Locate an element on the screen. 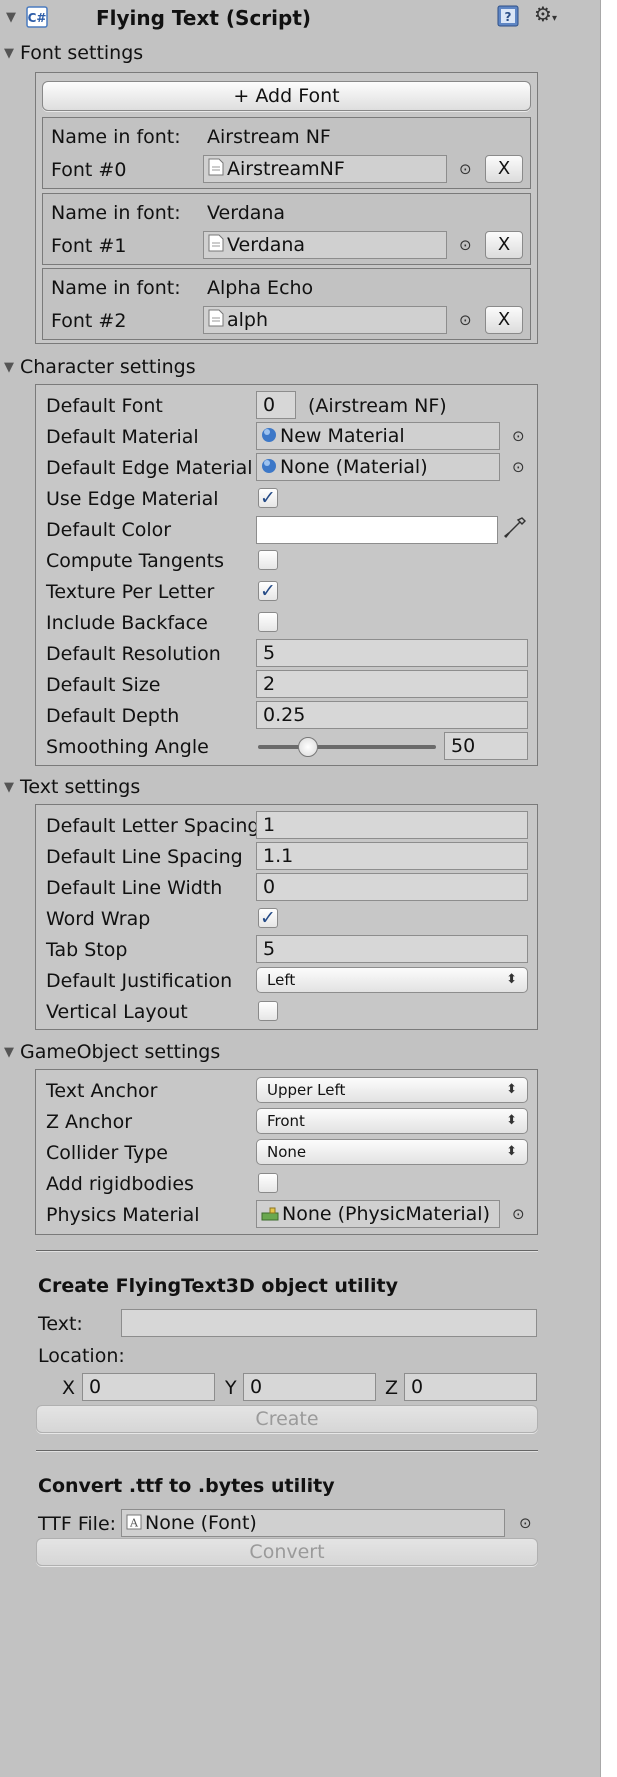  character-settings-triangle-icon: ▼ is located at coordinates (9, 367).